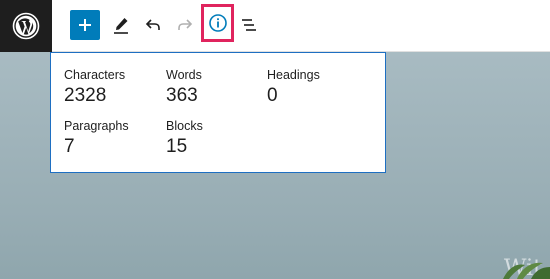 The image size is (550, 279). What do you see at coordinates (69, 146) in the screenshot?
I see `stat-value: 7` at bounding box center [69, 146].